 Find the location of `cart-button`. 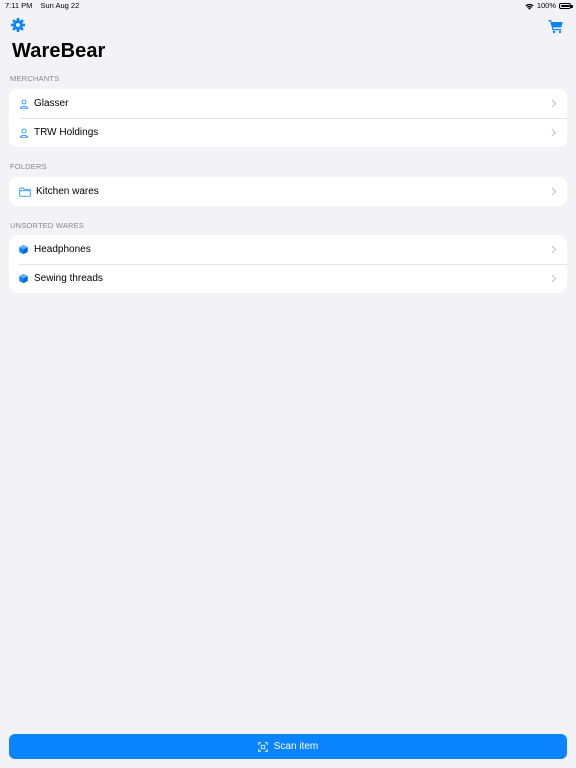

cart-button is located at coordinates (556, 26).